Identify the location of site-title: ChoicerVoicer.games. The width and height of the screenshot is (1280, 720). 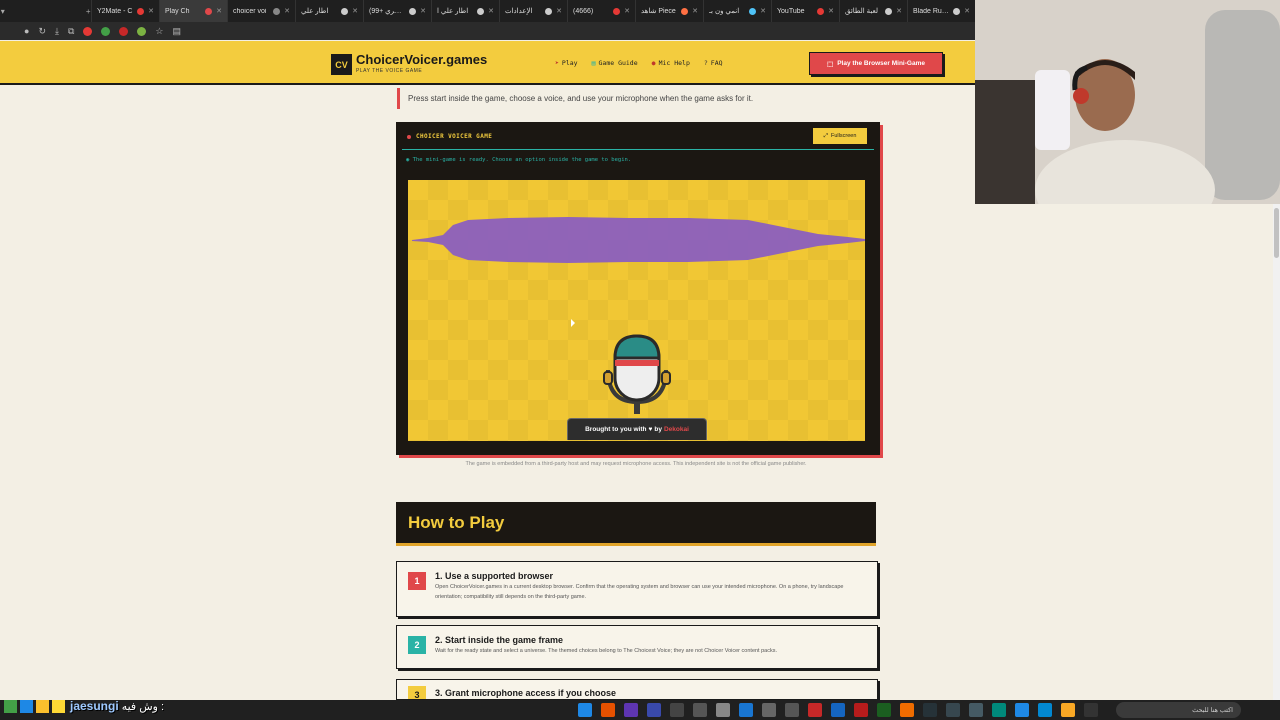
(421, 59).